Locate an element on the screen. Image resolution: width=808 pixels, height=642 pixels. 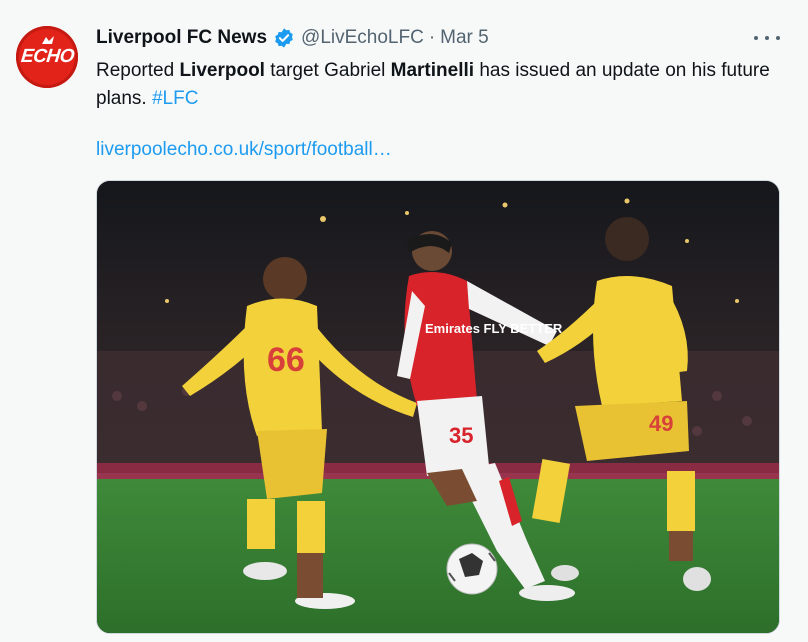
tweet-date: Mar 5 is located at coordinates (464, 38).